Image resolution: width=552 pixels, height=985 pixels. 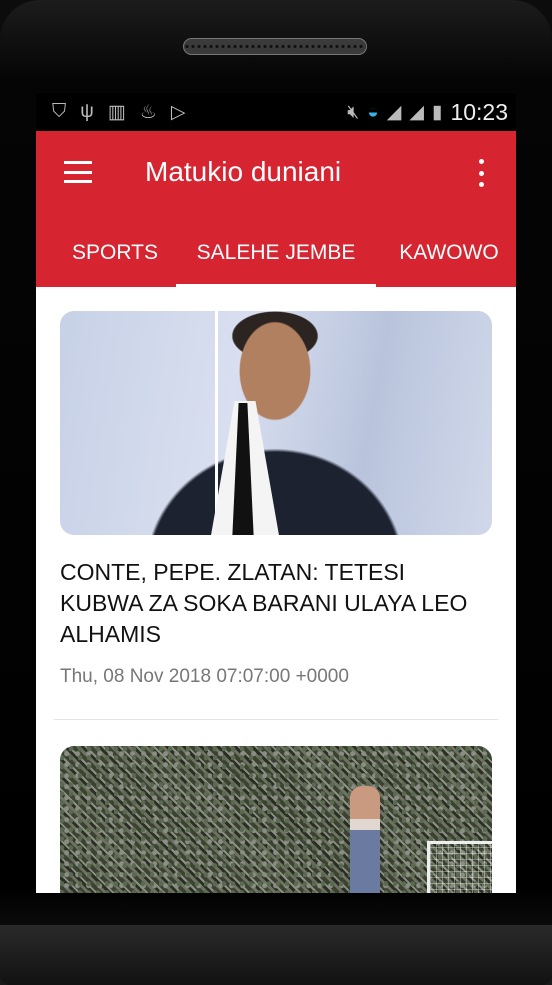 What do you see at coordinates (276, 719) in the screenshot?
I see `divider` at bounding box center [276, 719].